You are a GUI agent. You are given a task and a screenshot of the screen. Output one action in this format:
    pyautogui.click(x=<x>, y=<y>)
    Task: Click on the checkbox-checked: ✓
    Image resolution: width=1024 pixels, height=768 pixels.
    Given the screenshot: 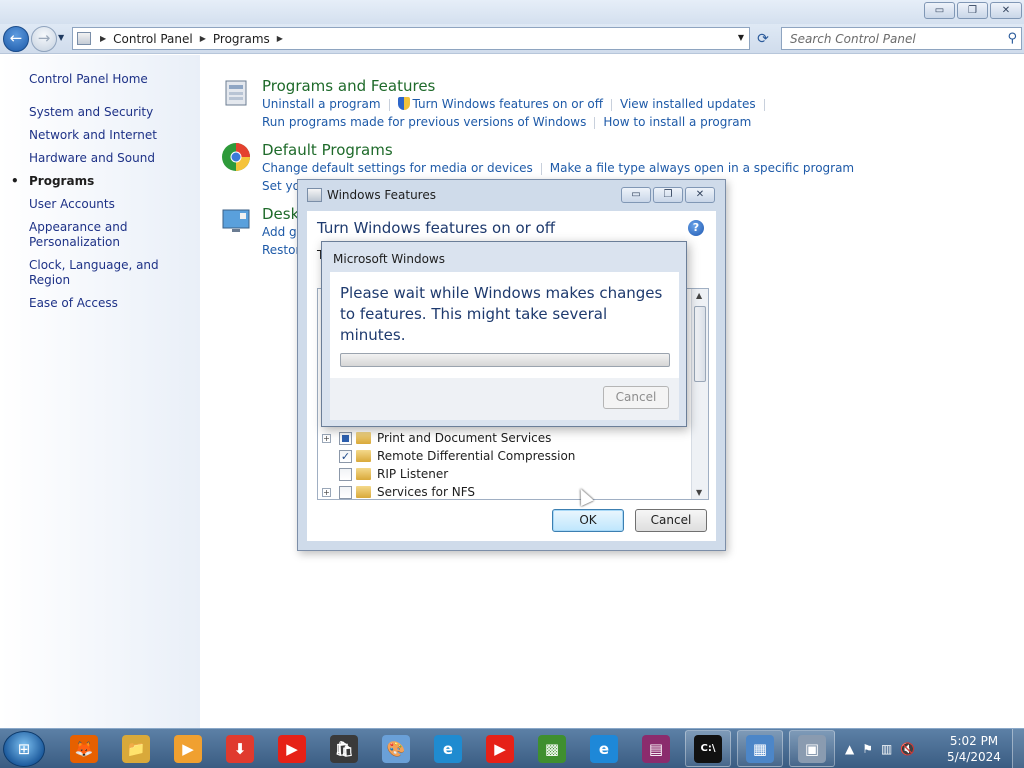 What is the action you would take?
    pyautogui.click(x=345, y=456)
    